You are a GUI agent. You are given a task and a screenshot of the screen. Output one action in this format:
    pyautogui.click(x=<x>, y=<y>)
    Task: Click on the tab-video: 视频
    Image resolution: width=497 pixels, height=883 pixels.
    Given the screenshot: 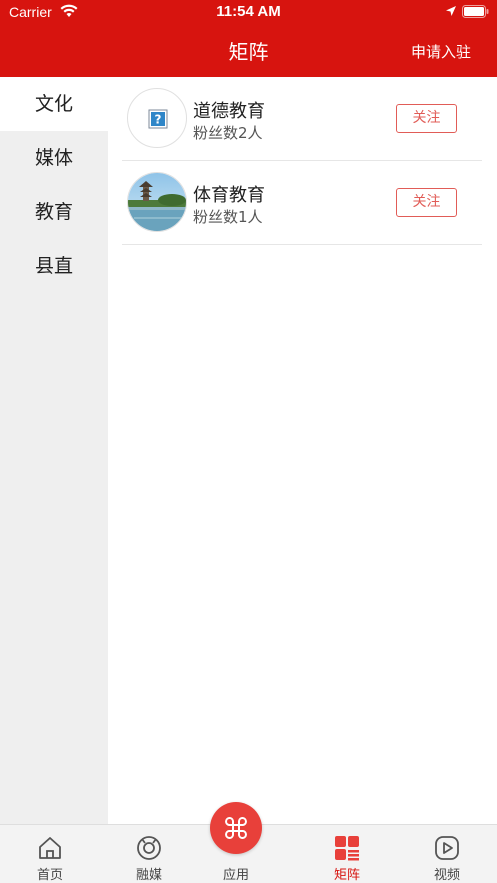 What is the action you would take?
    pyautogui.click(x=447, y=854)
    